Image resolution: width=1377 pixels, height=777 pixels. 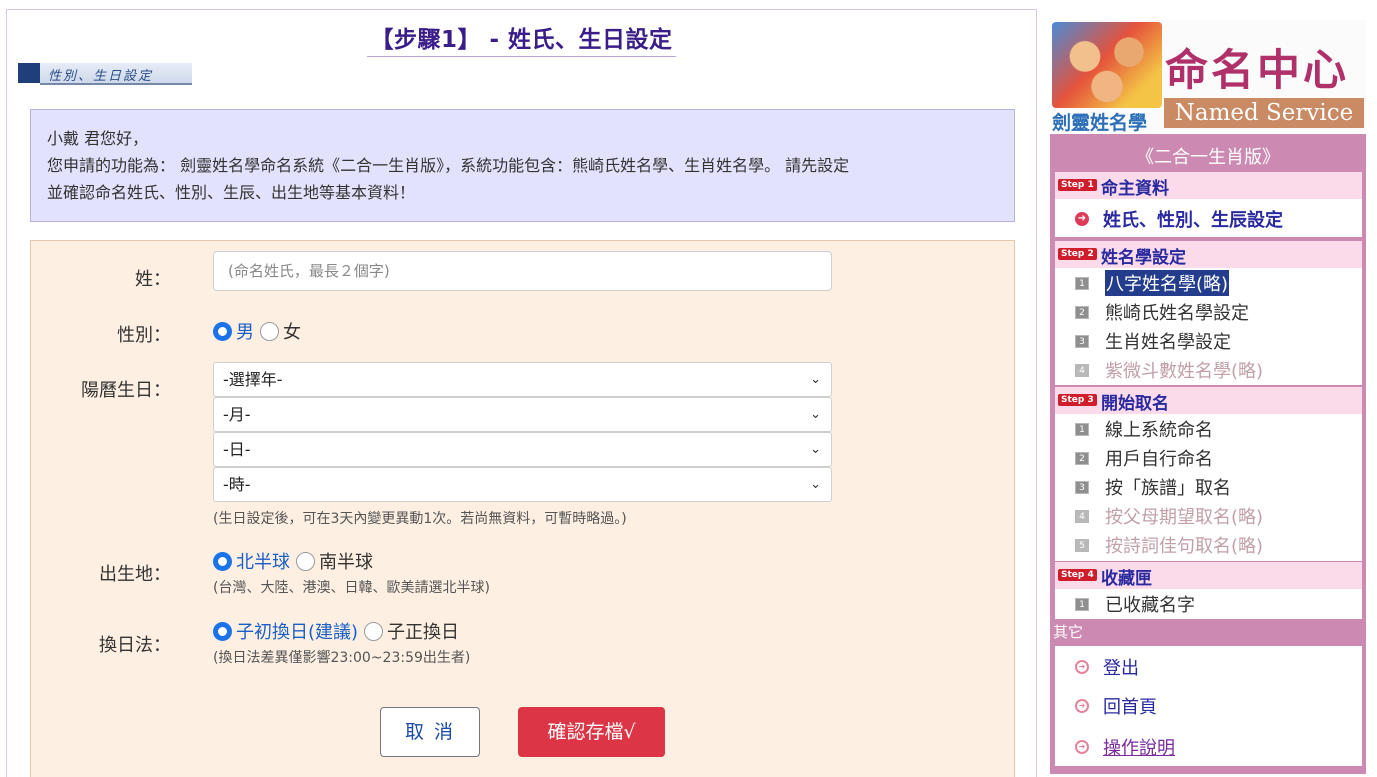 I want to click on sidebar-item-poetry: 5 按詩詞佳句取名(略), so click(x=1169, y=545).